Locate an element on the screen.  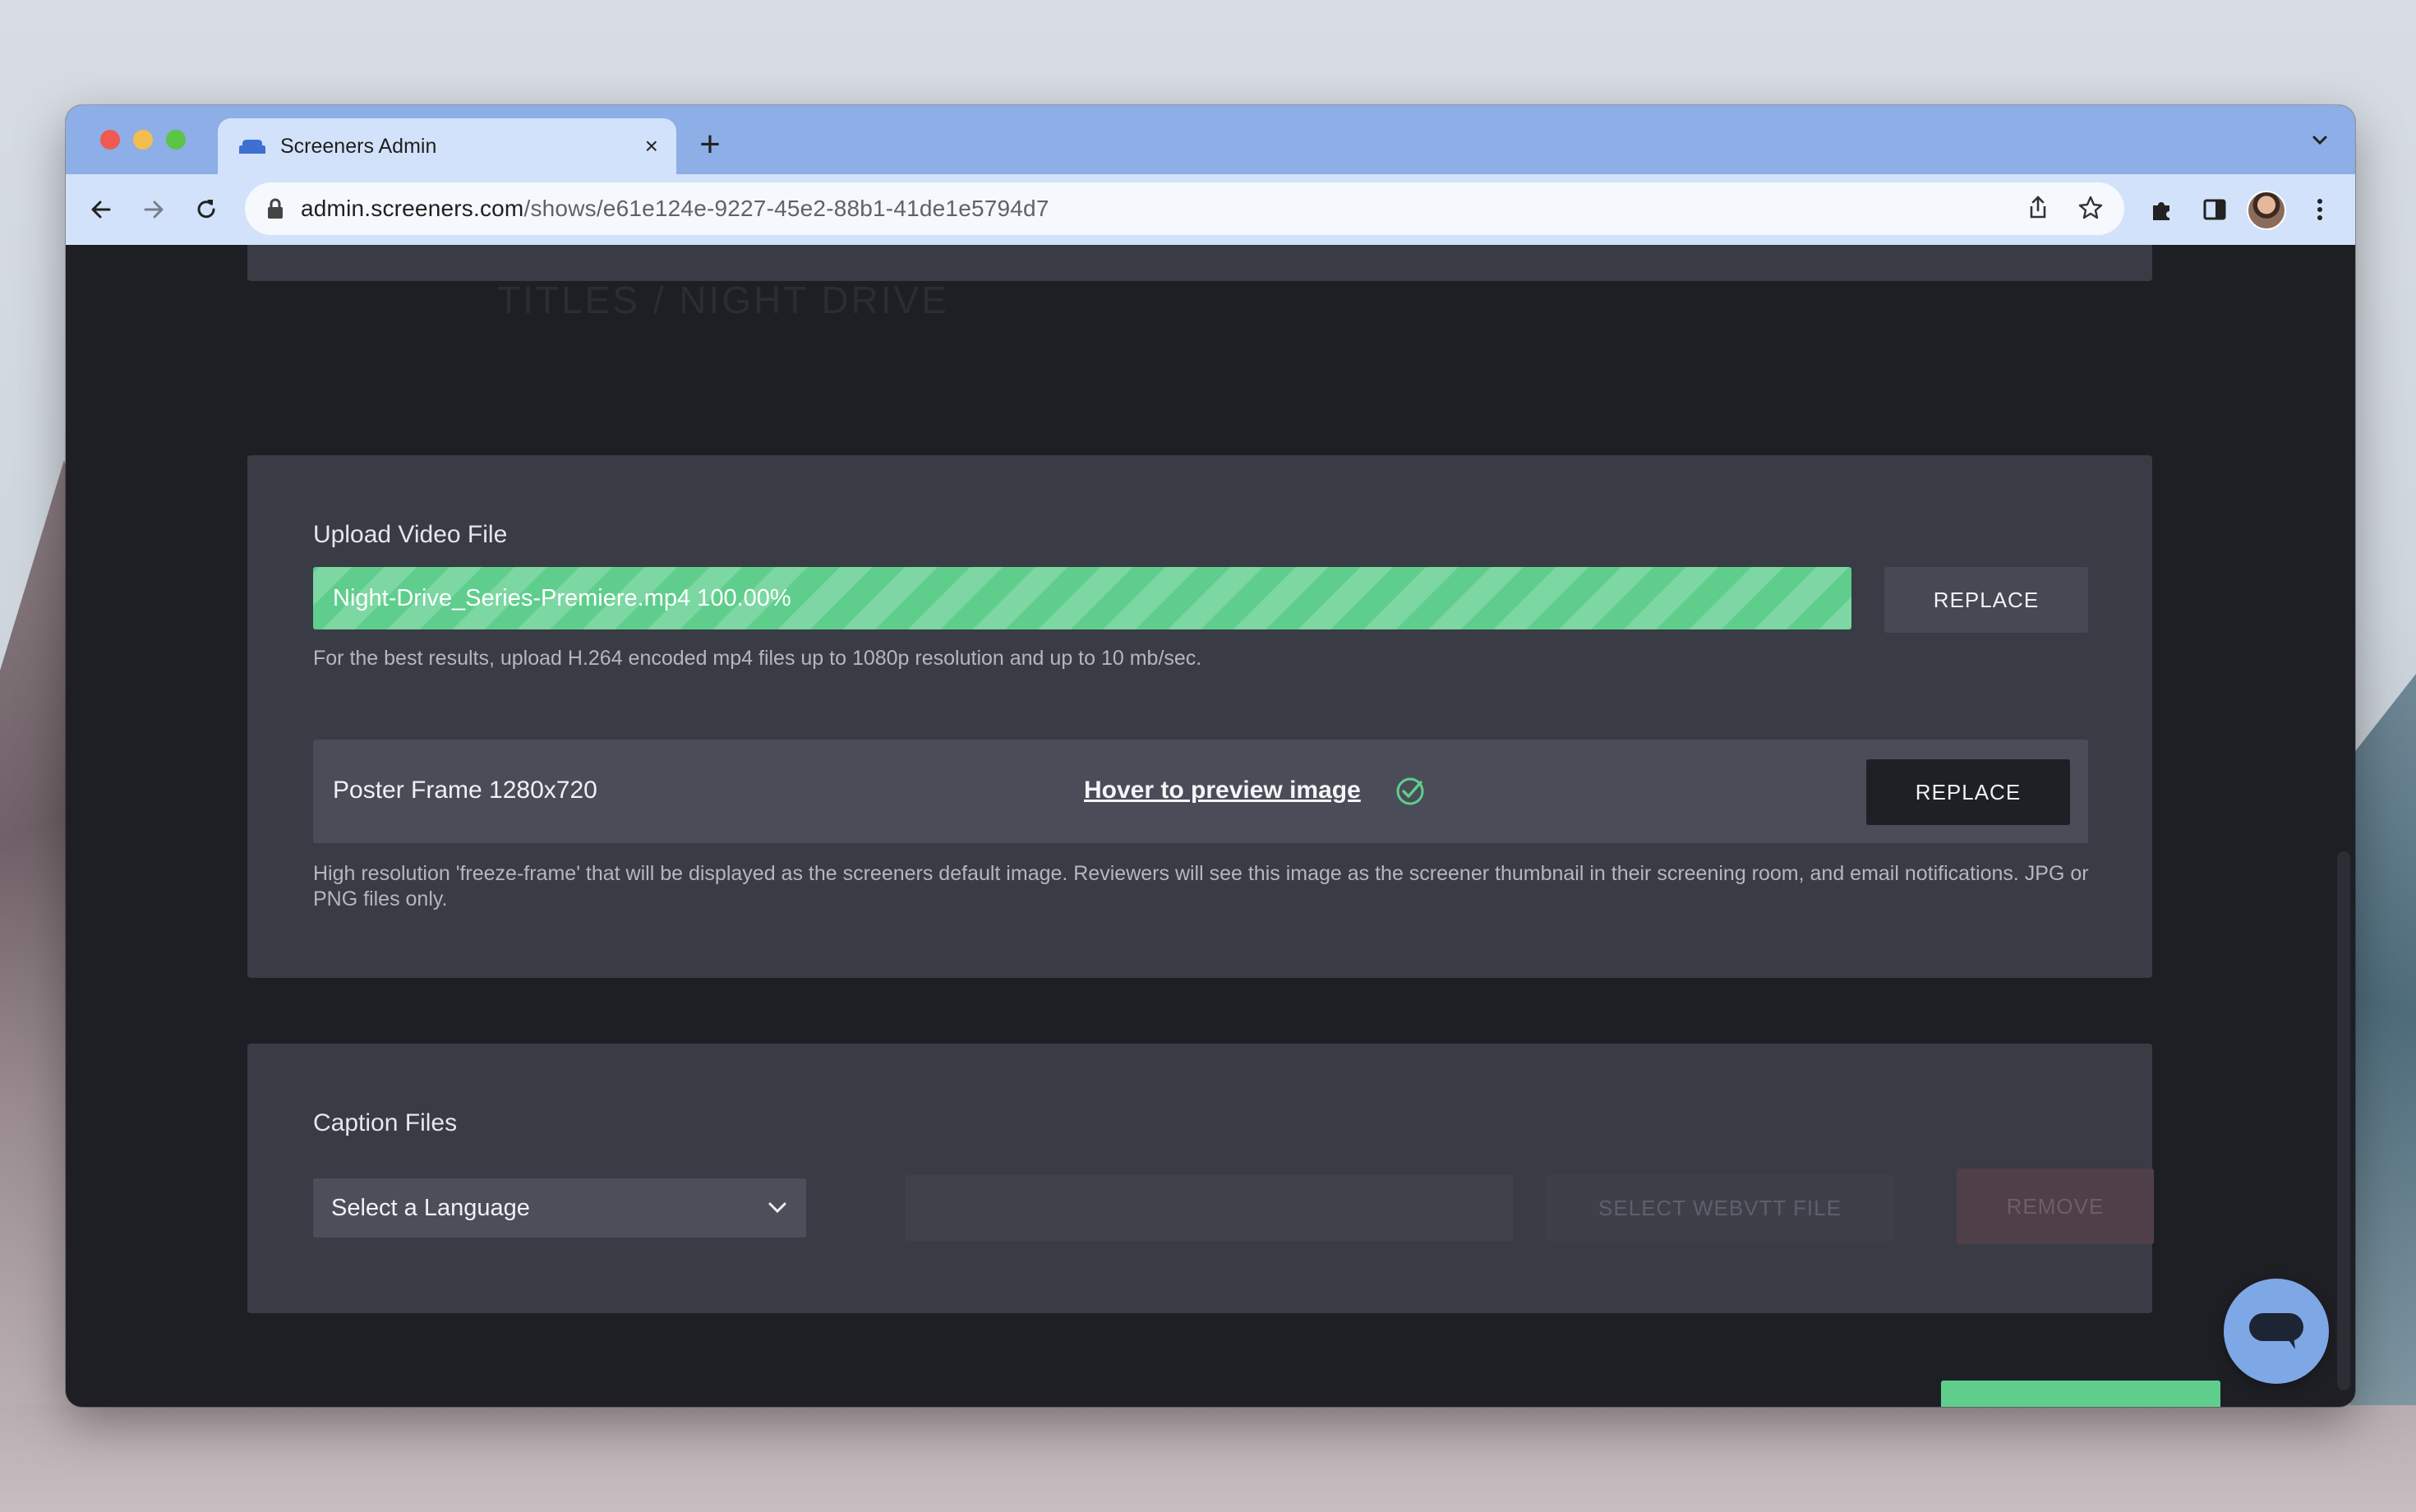
arrow-right-icon is located at coordinates (154, 210).